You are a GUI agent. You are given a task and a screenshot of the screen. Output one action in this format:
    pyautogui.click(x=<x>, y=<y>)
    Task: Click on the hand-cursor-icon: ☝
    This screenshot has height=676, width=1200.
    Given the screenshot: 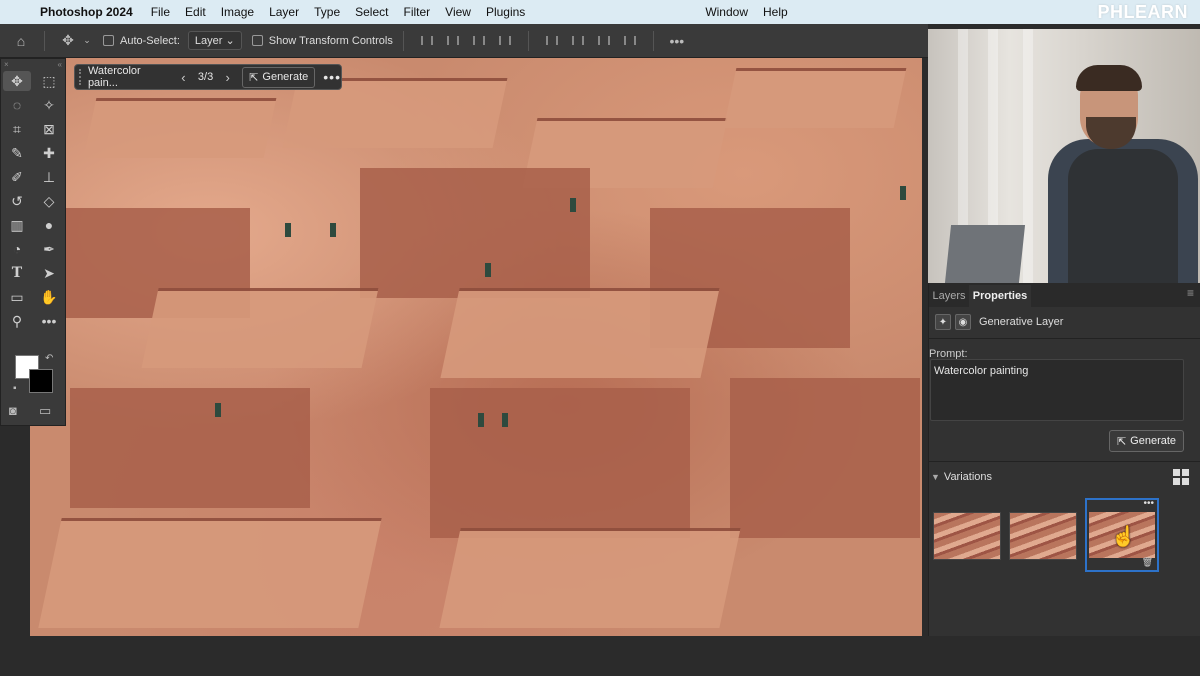 What is the action you would take?
    pyautogui.click(x=1123, y=537)
    